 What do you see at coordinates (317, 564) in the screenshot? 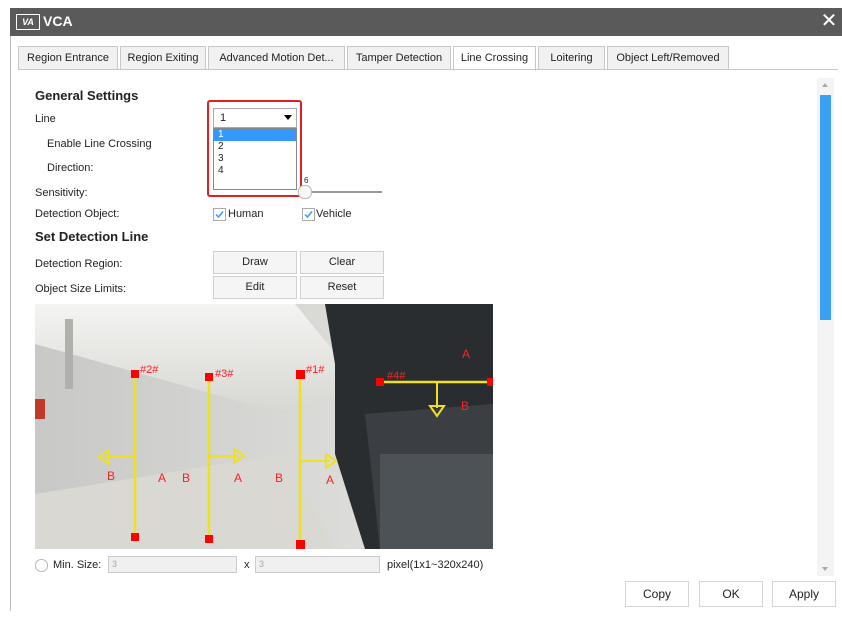
I see `min-size-height-input: 3` at bounding box center [317, 564].